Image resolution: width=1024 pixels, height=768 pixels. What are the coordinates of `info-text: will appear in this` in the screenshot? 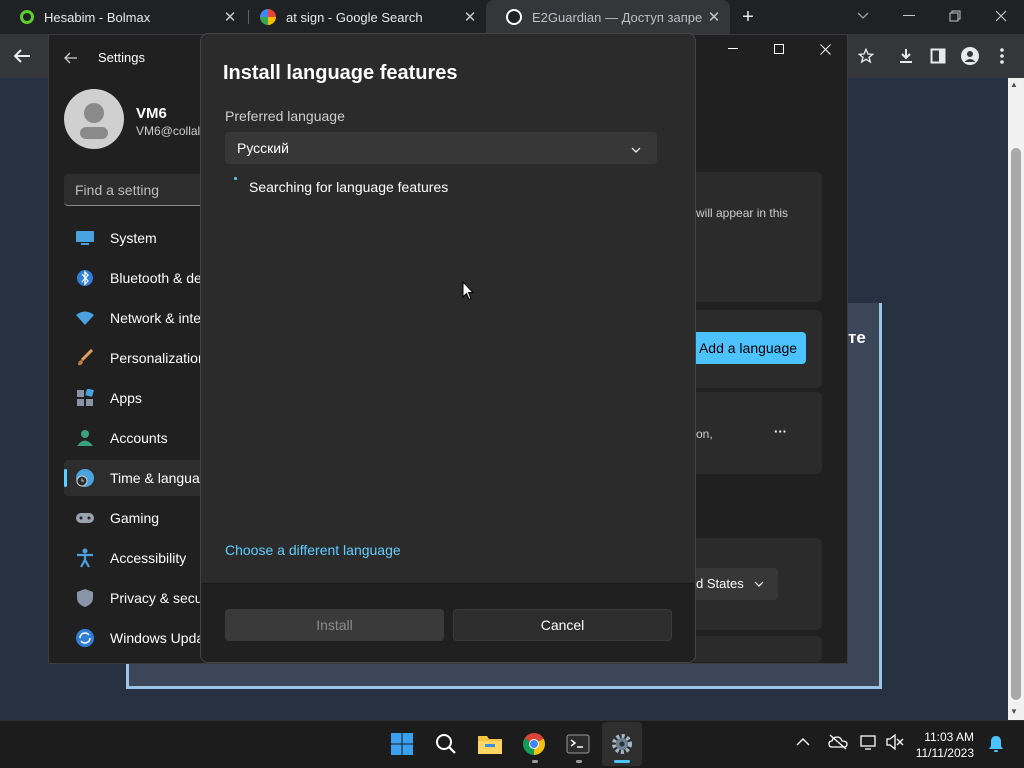 It's located at (742, 213).